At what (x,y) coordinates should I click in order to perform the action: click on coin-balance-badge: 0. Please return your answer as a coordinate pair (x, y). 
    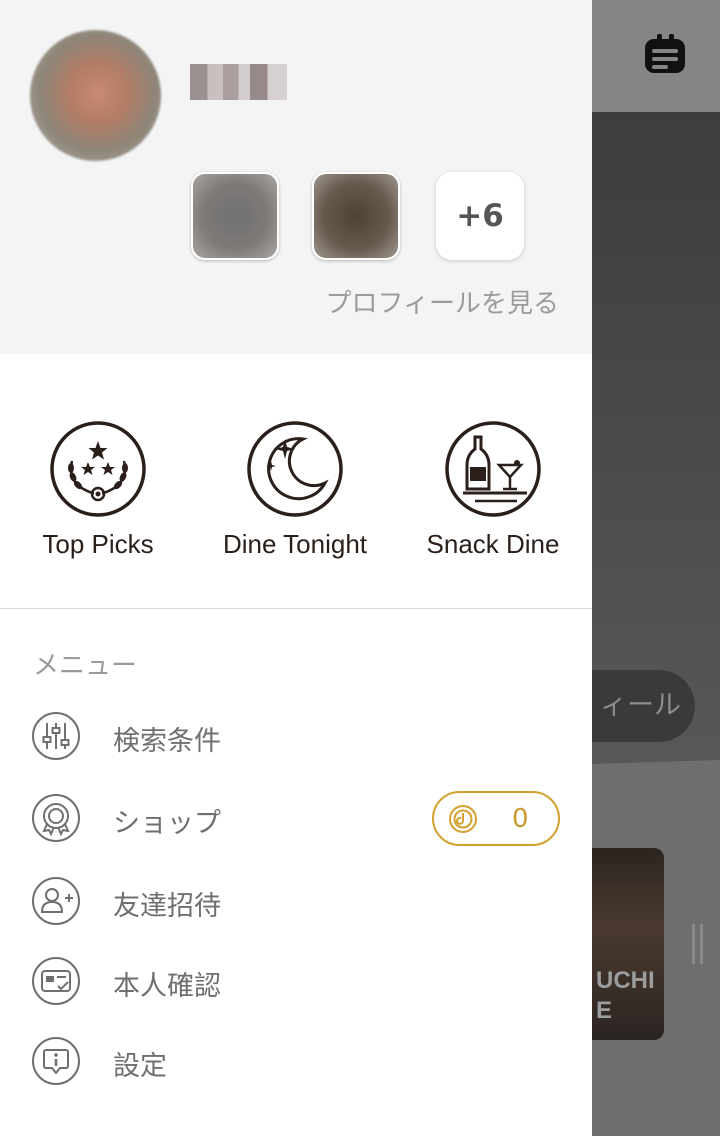
    Looking at the image, I should click on (496, 818).